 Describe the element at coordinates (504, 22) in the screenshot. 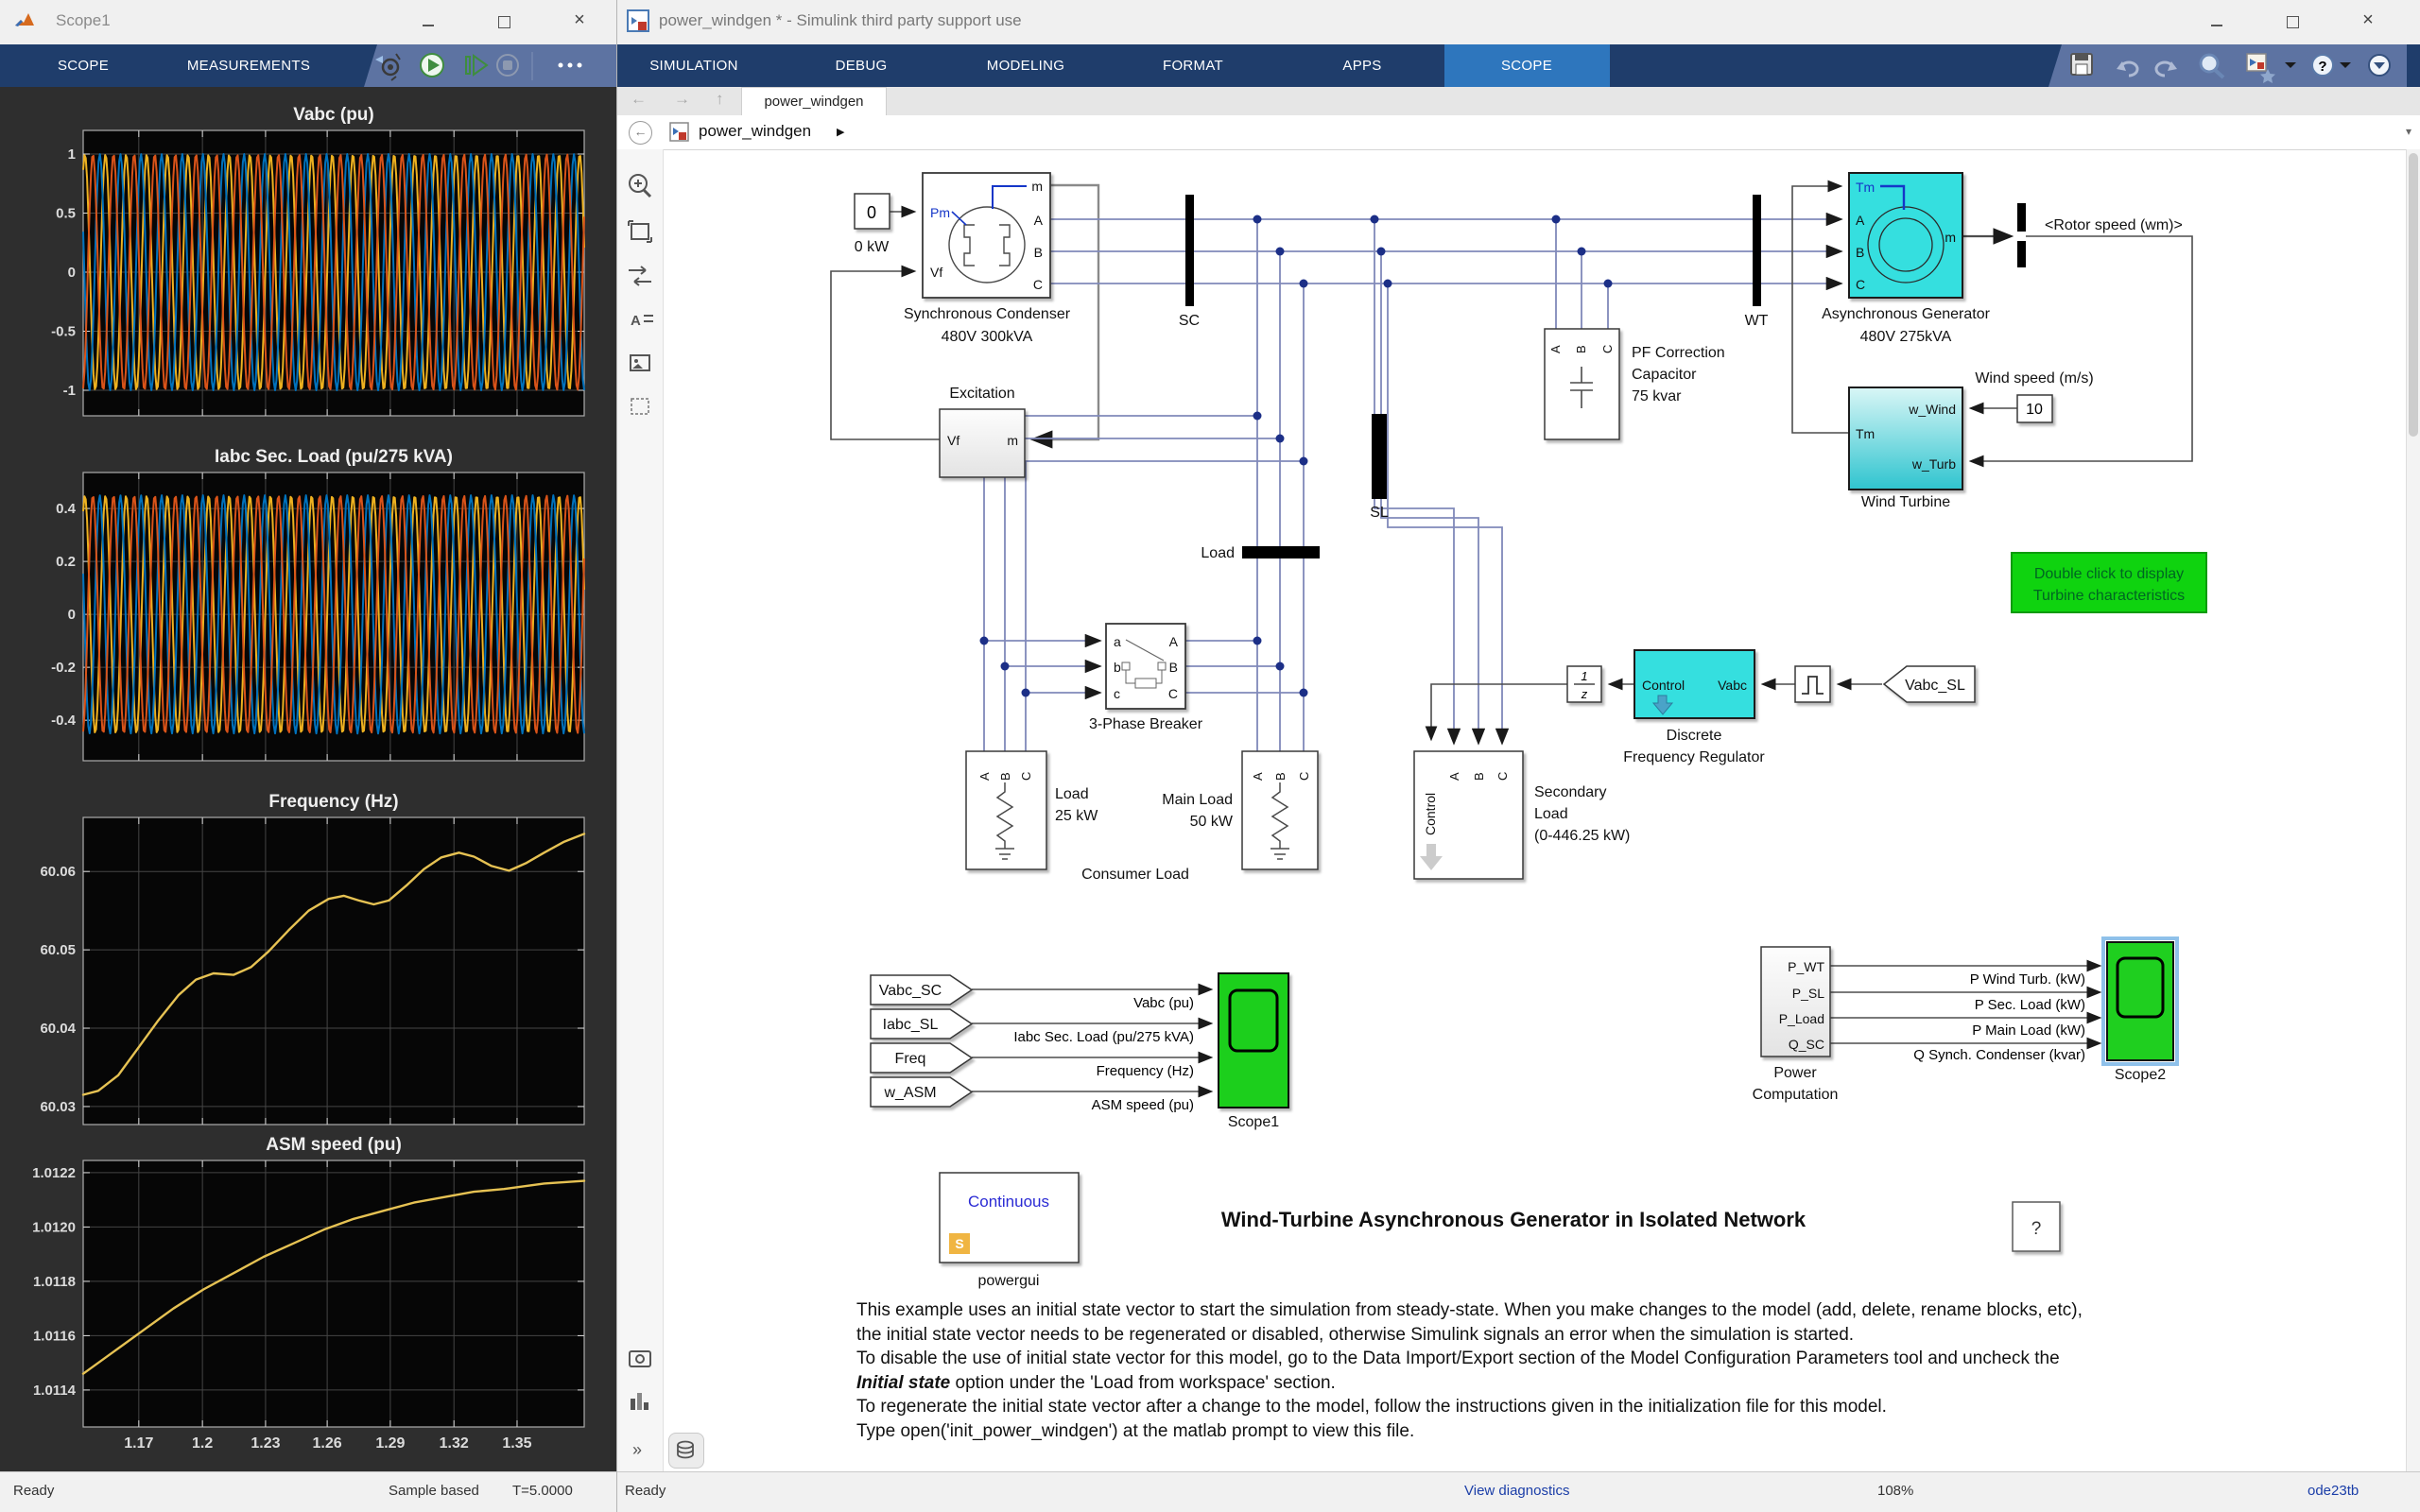

I see `scope-maximize-button` at that location.